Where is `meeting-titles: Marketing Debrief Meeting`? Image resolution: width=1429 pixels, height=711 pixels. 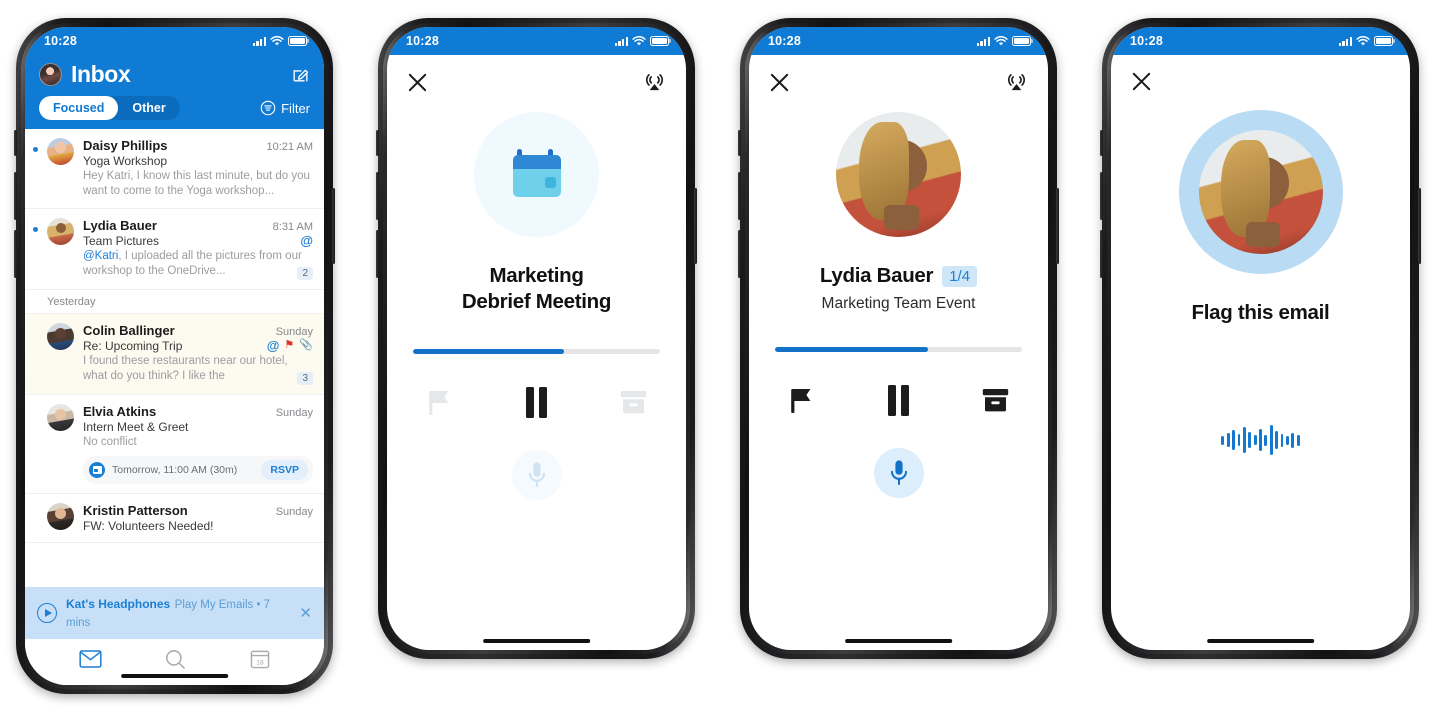
meeting-titles: Marketing Debrief Meeting is located at coordinates (536, 289).